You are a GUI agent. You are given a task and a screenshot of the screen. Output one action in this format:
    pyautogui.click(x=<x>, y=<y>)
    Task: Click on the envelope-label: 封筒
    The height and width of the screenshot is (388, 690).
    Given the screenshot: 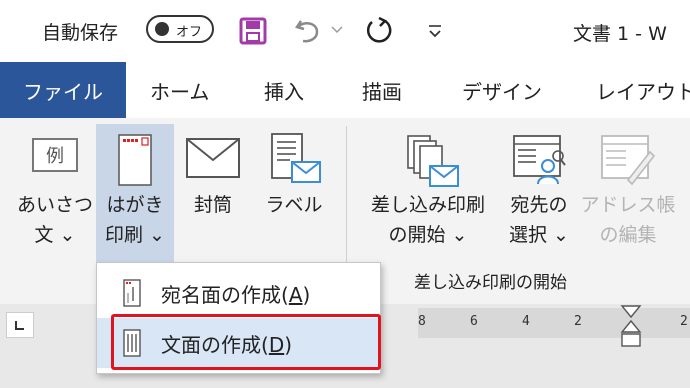 What is the action you would take?
    pyautogui.click(x=212, y=205)
    